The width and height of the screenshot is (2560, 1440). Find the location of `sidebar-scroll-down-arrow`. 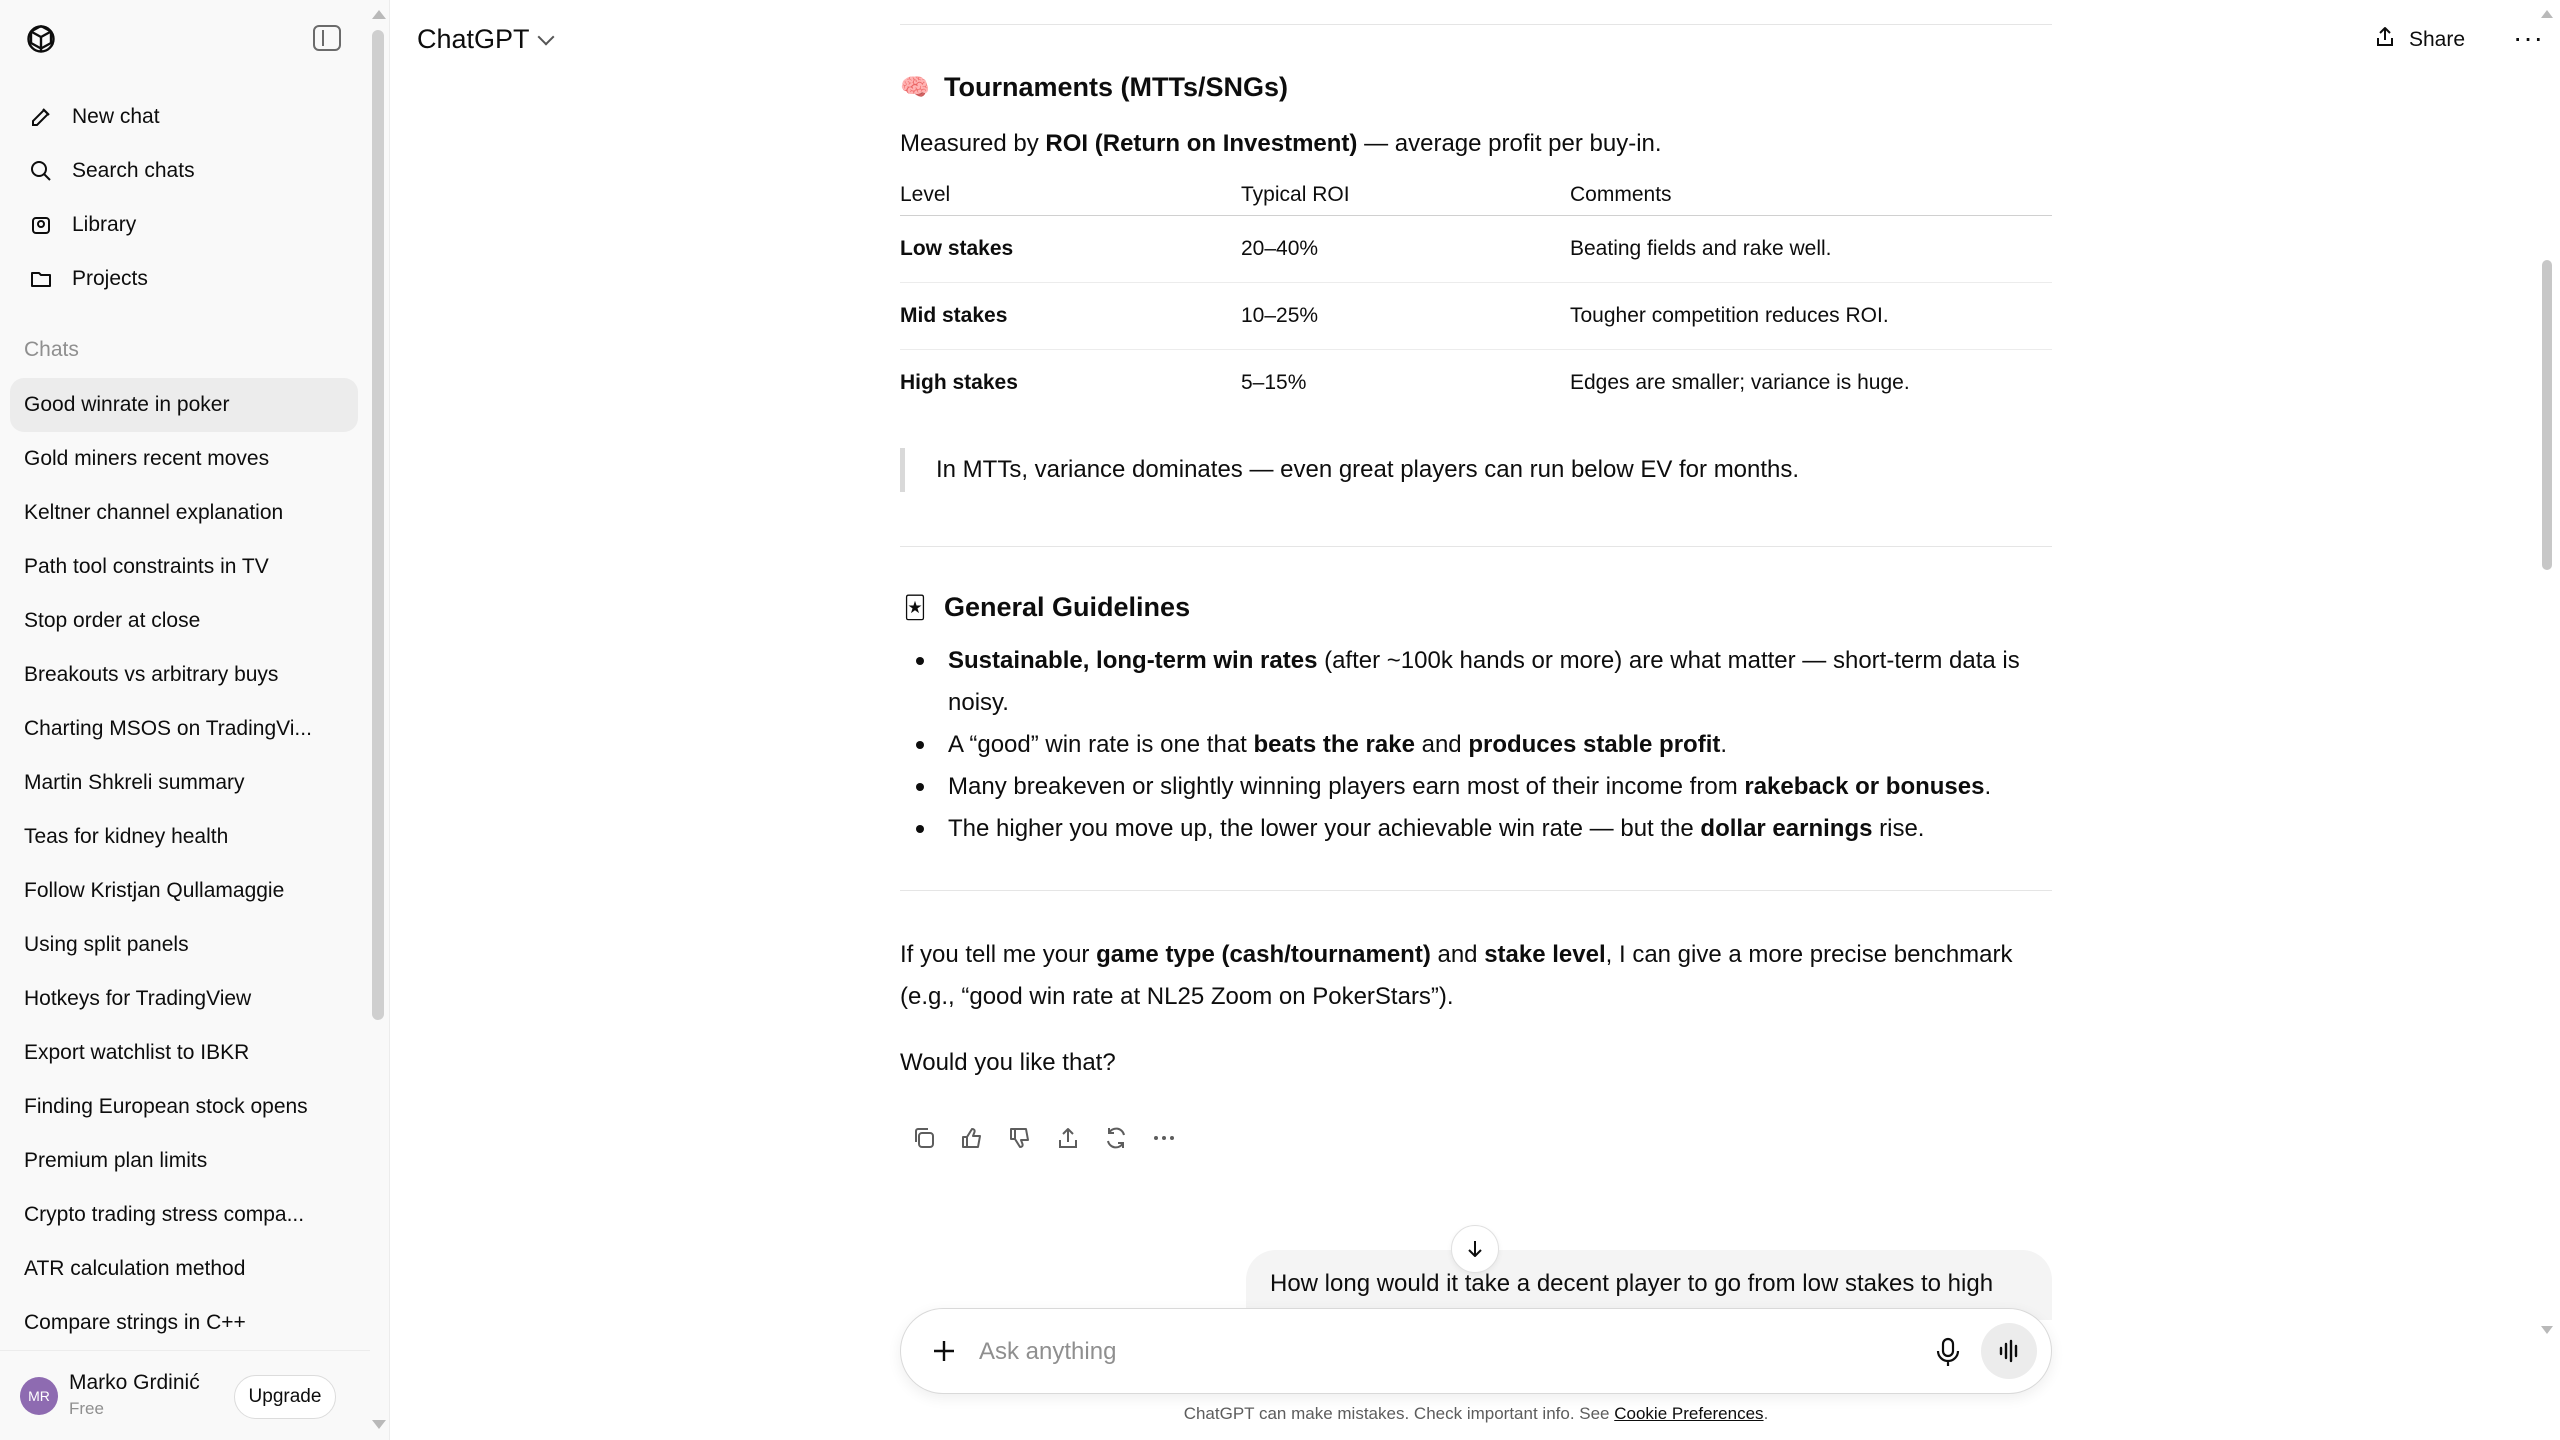

sidebar-scroll-down-arrow is located at coordinates (379, 1424).